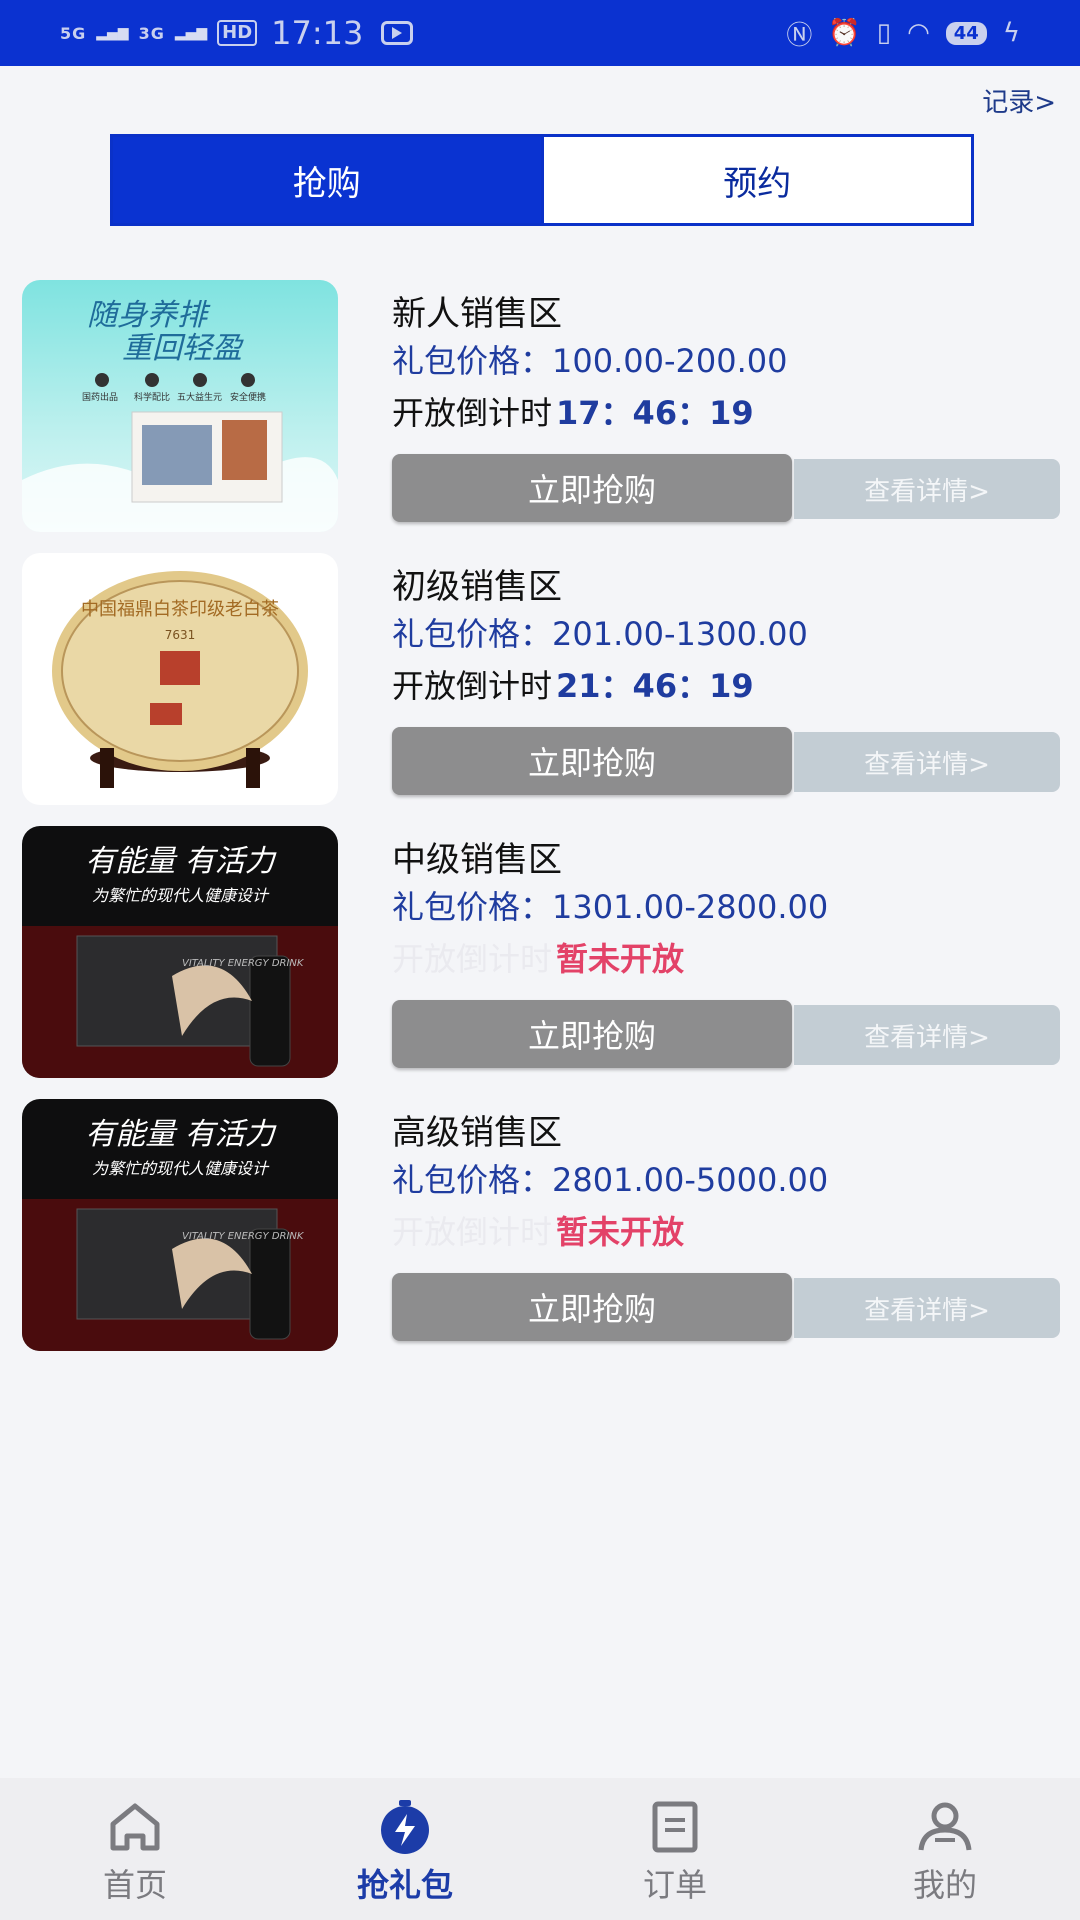 Image resolution: width=1080 pixels, height=1920 pixels. I want to click on bottom-tab-bar: 首页 抢礼包 订单 我的, so click(540, 1849).